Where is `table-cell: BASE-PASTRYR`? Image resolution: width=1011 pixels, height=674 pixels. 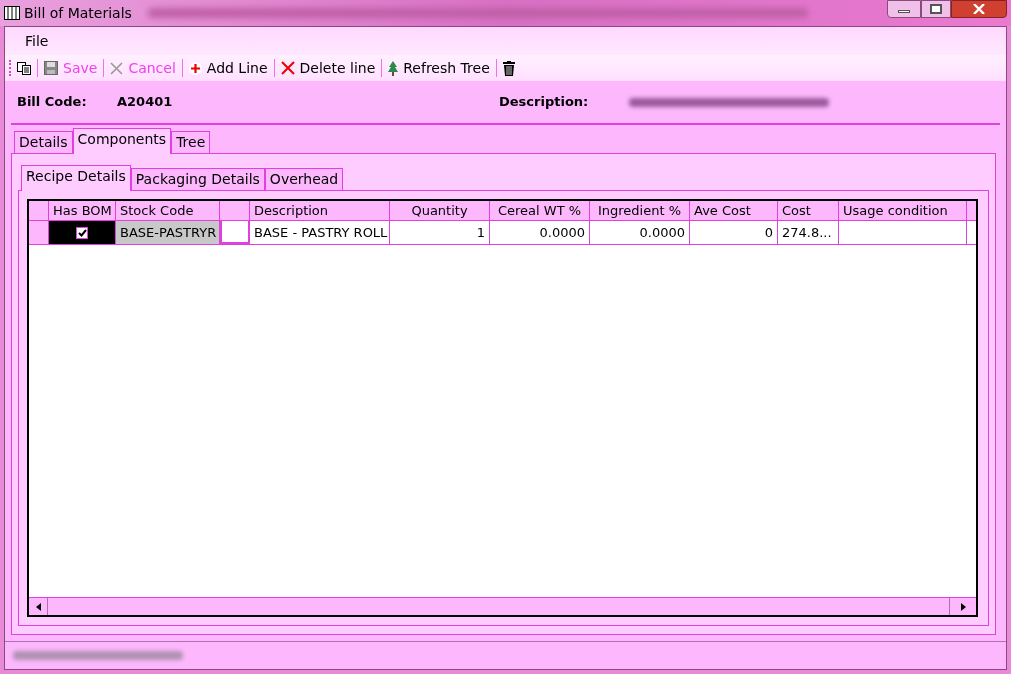
table-cell: BASE-PASTRYR is located at coordinates (168, 232).